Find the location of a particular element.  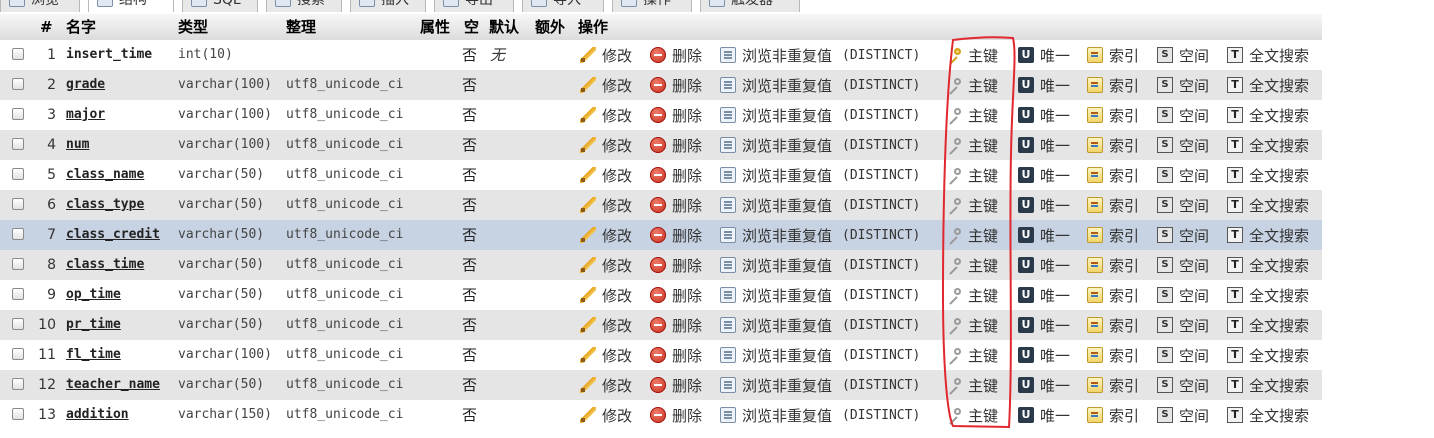

field-name: class_credit is located at coordinates (113, 235).